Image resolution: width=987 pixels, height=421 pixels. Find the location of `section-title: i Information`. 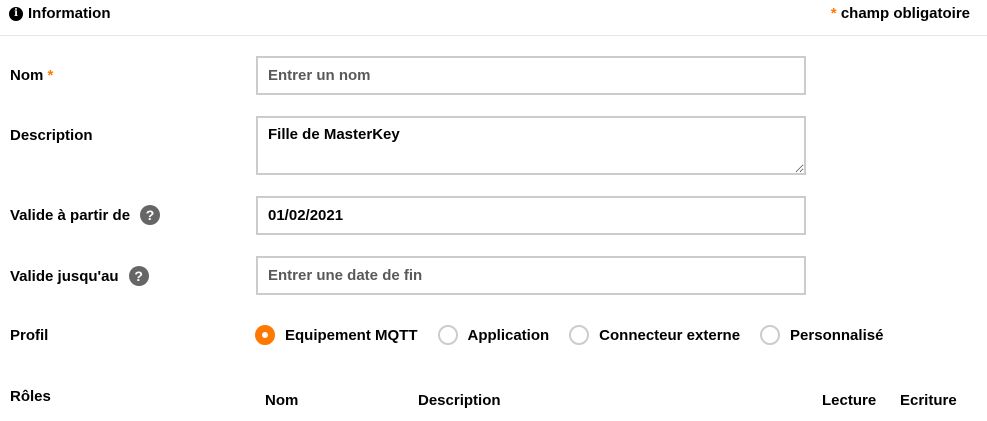

section-title: i Information is located at coordinates (60, 13).